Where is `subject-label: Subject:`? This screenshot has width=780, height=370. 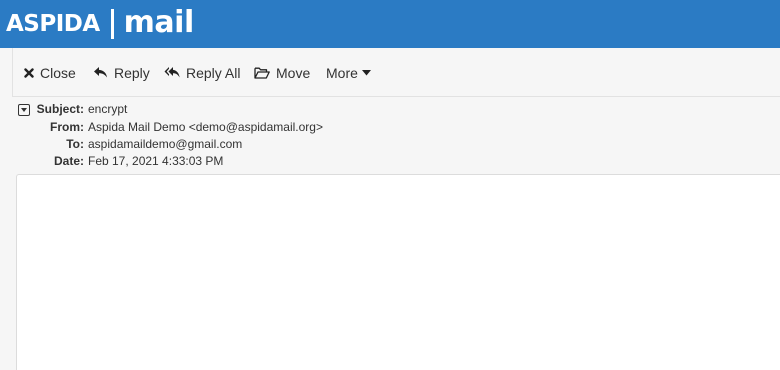
subject-label: Subject: is located at coordinates (60, 109).